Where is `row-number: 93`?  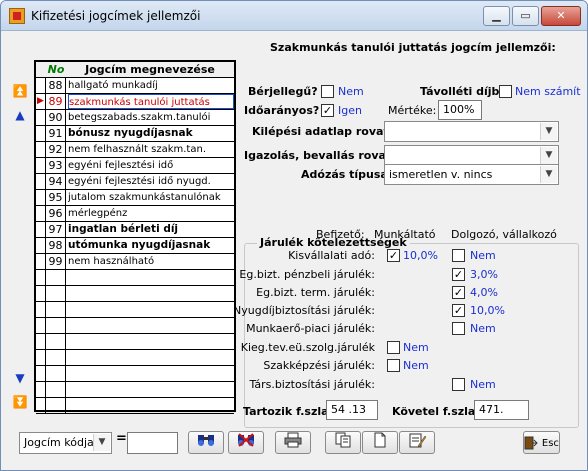 row-number: 93 is located at coordinates (56, 165).